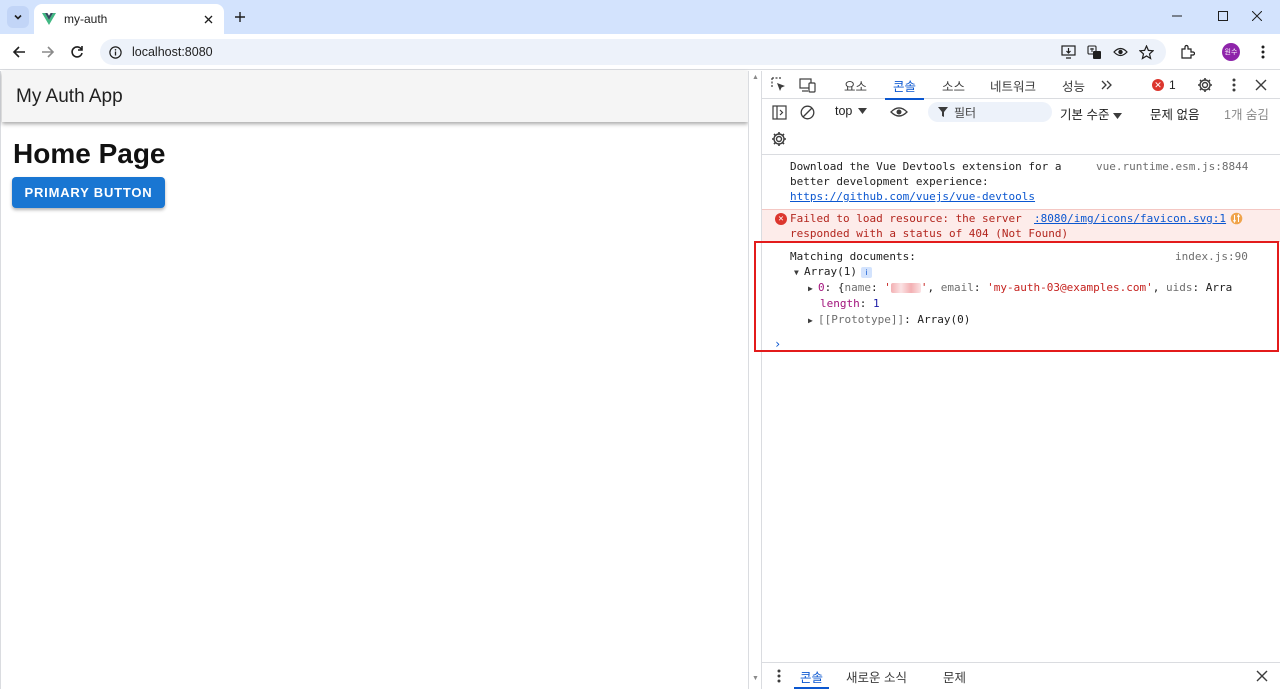 This screenshot has width=1280, height=689. I want to click on log-level-label: 기본 수준, so click(1085, 115).